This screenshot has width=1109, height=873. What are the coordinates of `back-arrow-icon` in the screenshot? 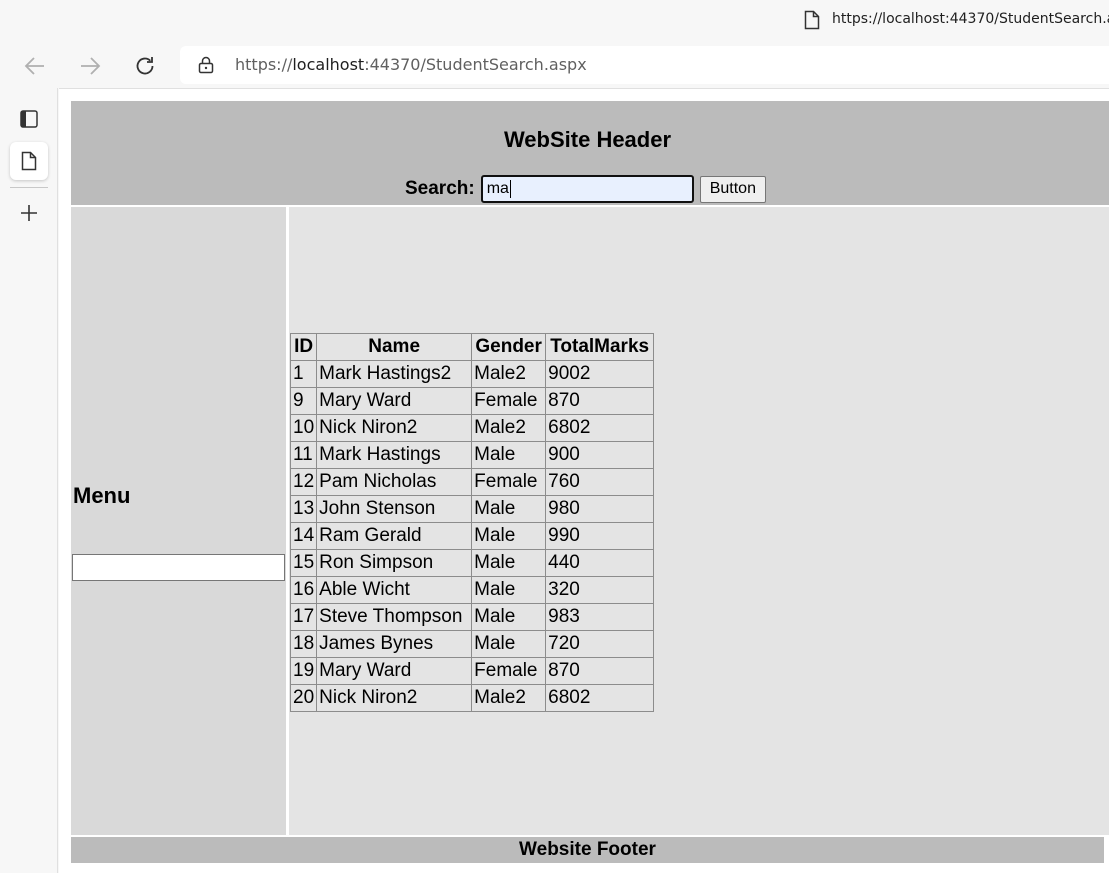 It's located at (34, 66).